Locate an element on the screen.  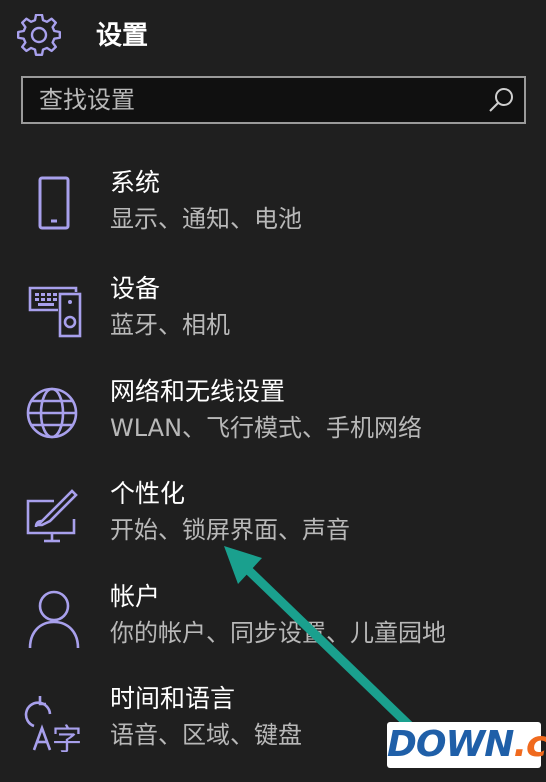
item-name: 网络和无线设置 is located at coordinates (198, 391).